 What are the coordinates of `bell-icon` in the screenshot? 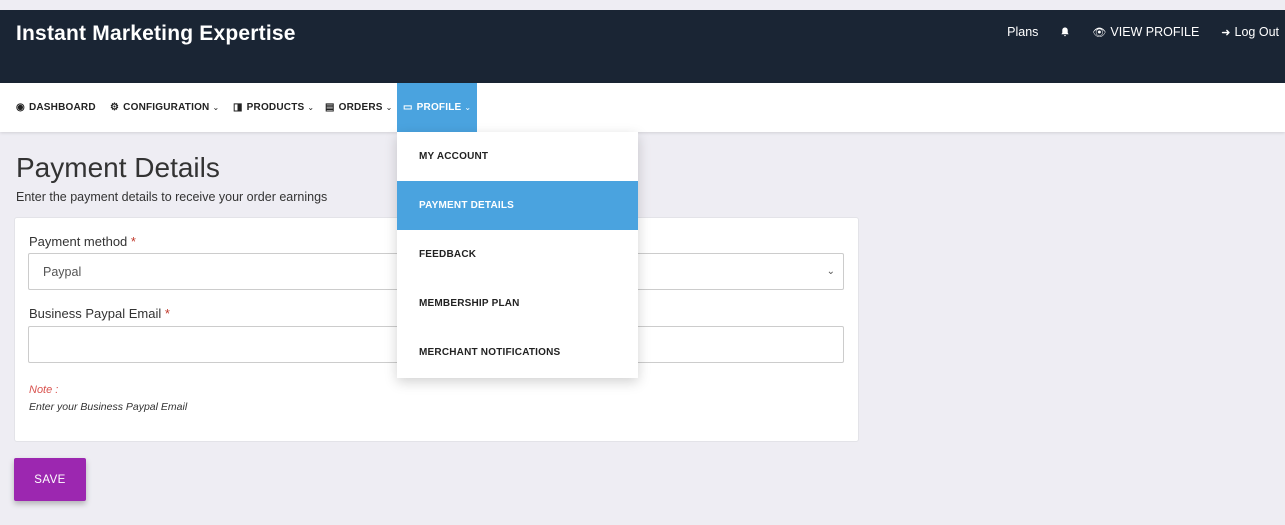 It's located at (1065, 32).